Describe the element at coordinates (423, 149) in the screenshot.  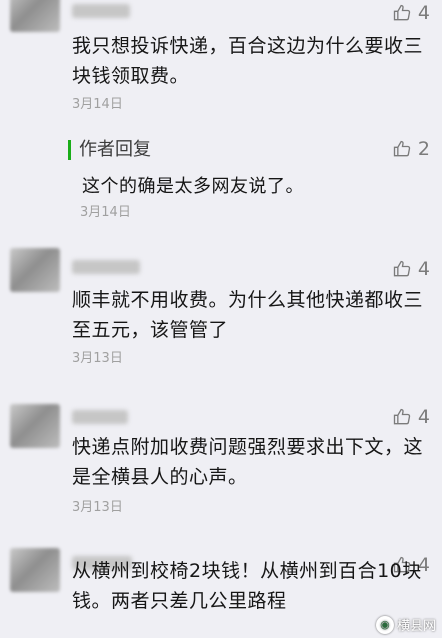
I see `like-count: 2` at that location.